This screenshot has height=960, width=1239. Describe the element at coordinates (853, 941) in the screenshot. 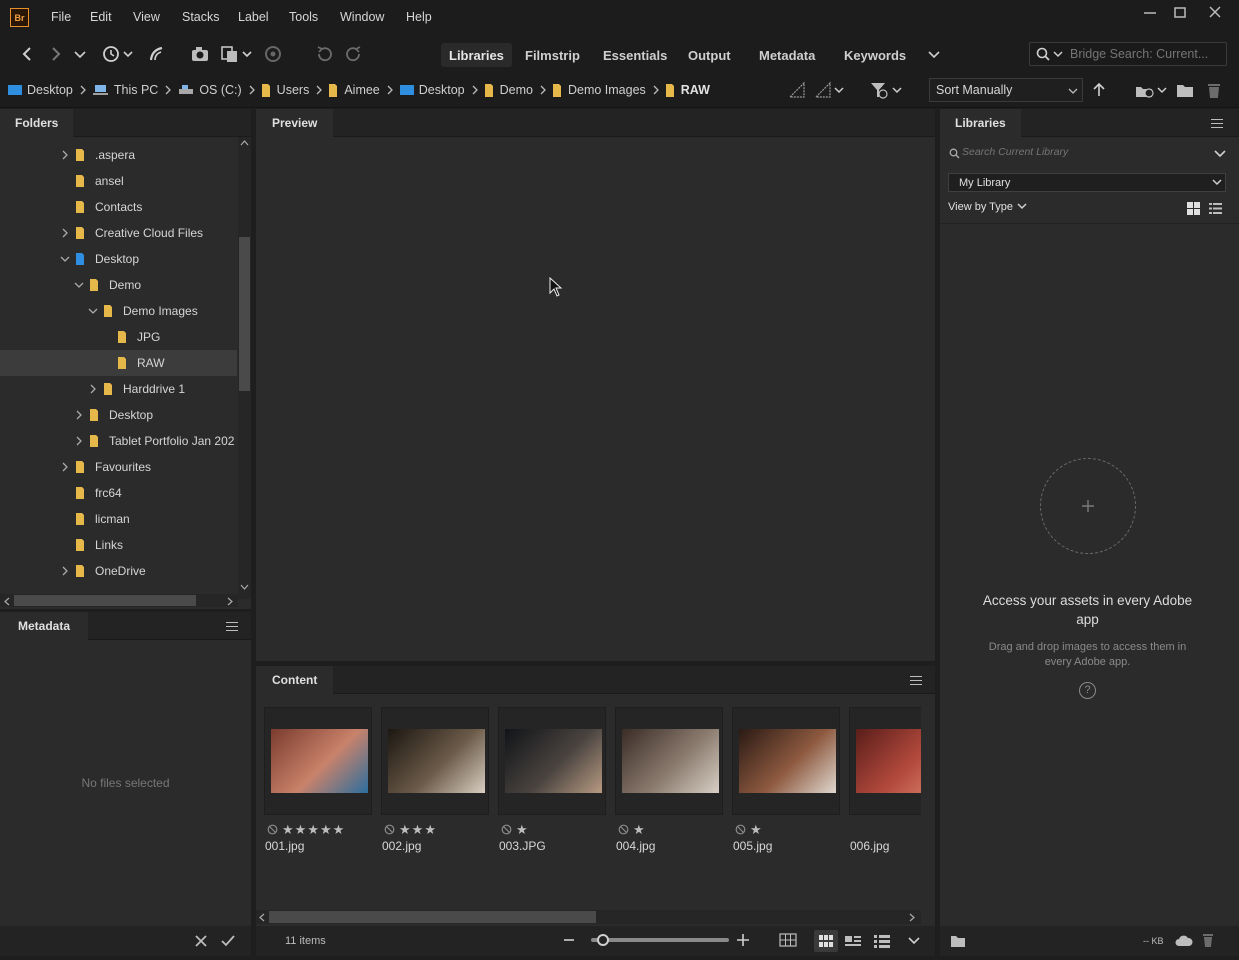

I see `view-details-icon` at that location.